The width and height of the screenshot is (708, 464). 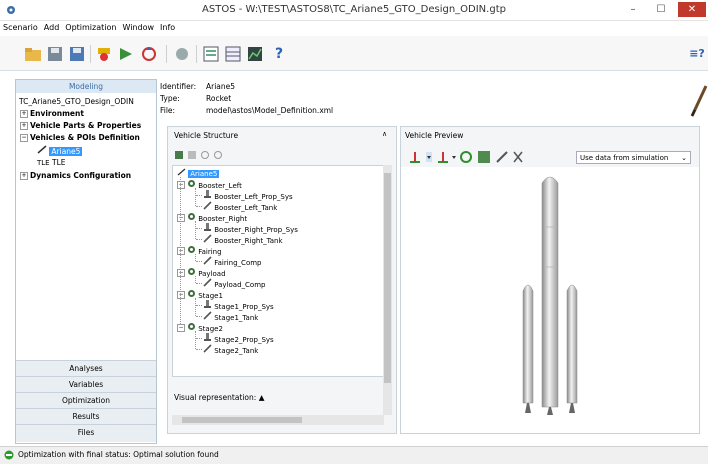 What do you see at coordinates (248, 195) in the screenshot?
I see `tree-node-propulsion: Booster_Left_Prop_Sys` at bounding box center [248, 195].